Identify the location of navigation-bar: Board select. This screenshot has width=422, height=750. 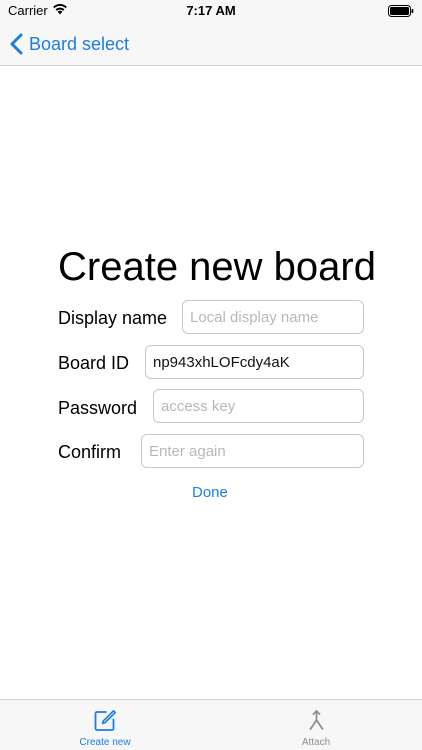
(211, 44).